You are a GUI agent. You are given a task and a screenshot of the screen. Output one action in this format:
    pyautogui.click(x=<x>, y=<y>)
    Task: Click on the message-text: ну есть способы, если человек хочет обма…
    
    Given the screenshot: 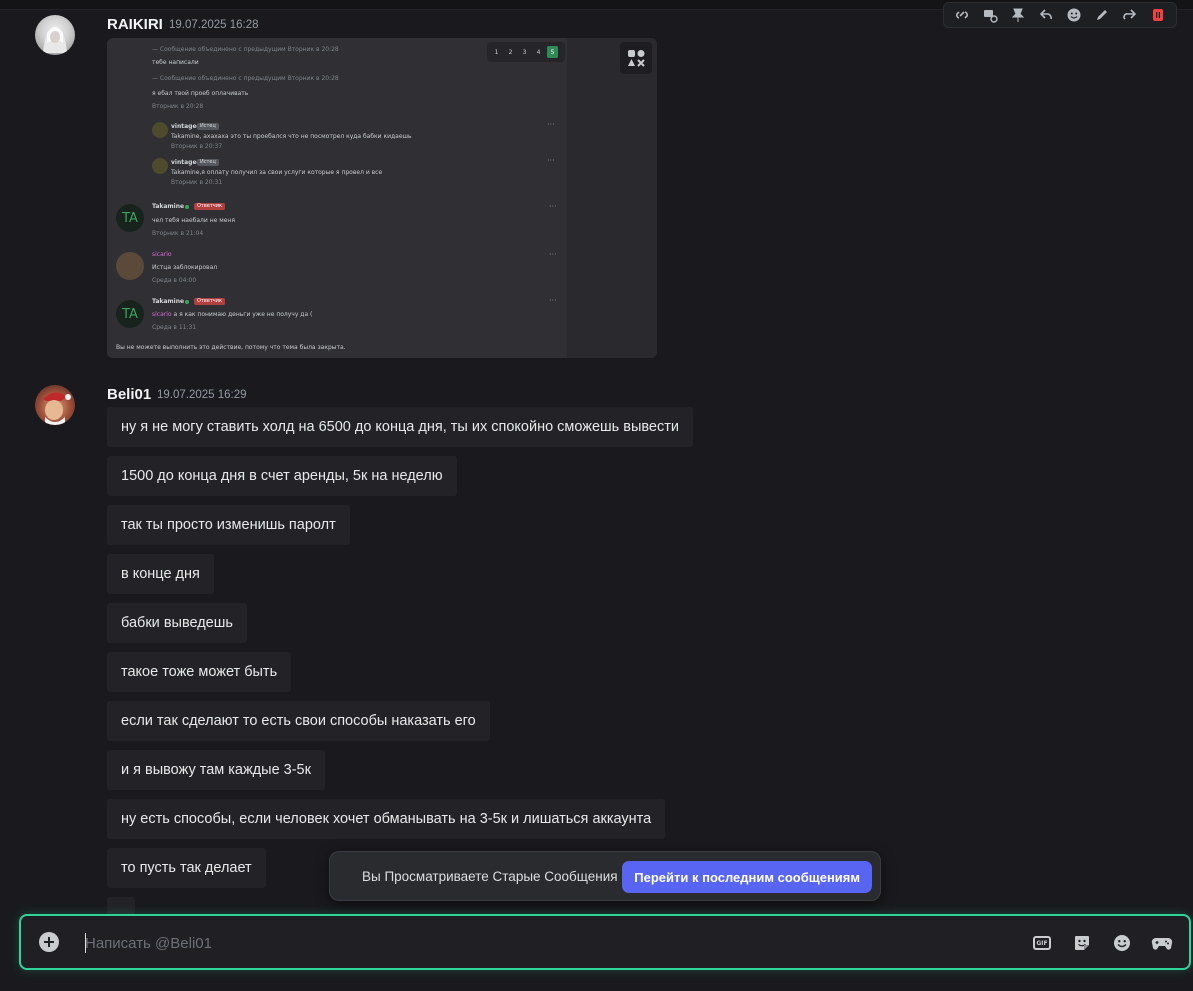 What is the action you would take?
    pyautogui.click(x=386, y=819)
    